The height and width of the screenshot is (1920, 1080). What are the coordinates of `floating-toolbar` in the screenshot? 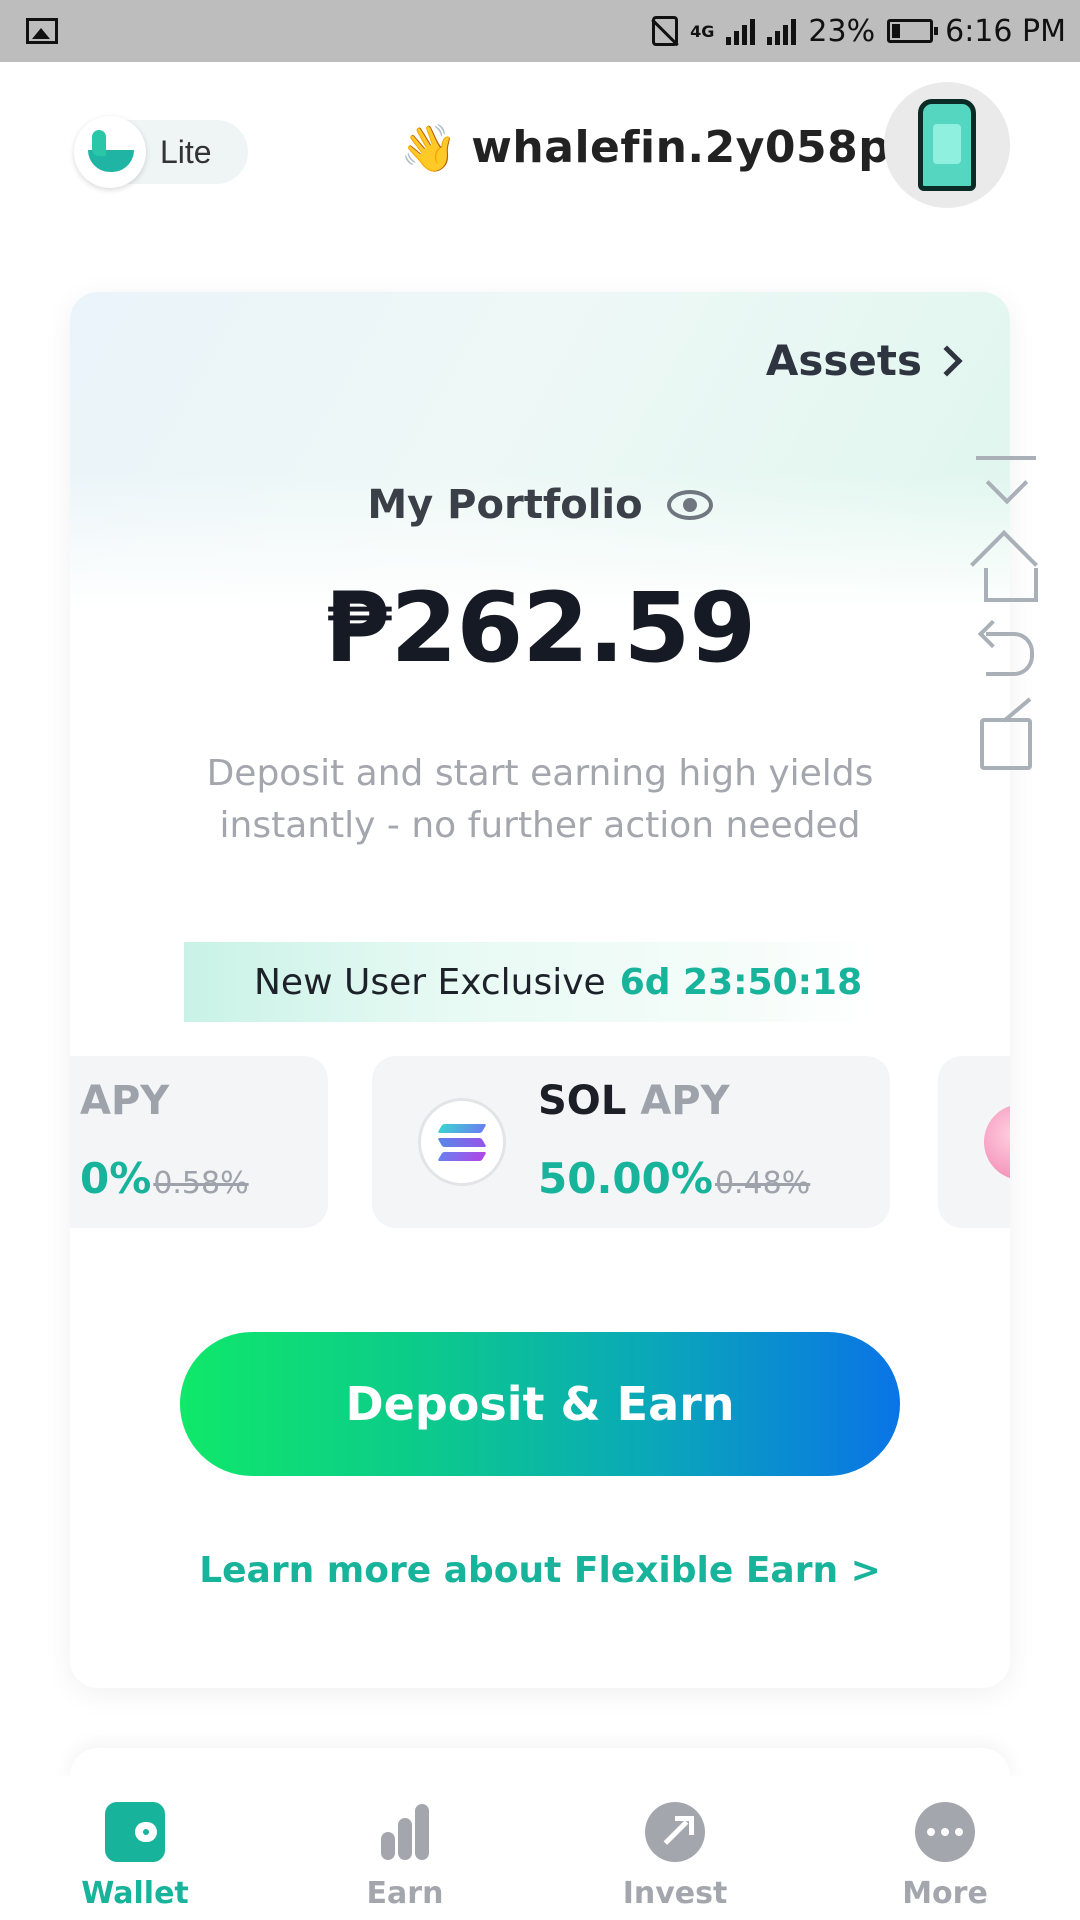 It's located at (1010, 616).